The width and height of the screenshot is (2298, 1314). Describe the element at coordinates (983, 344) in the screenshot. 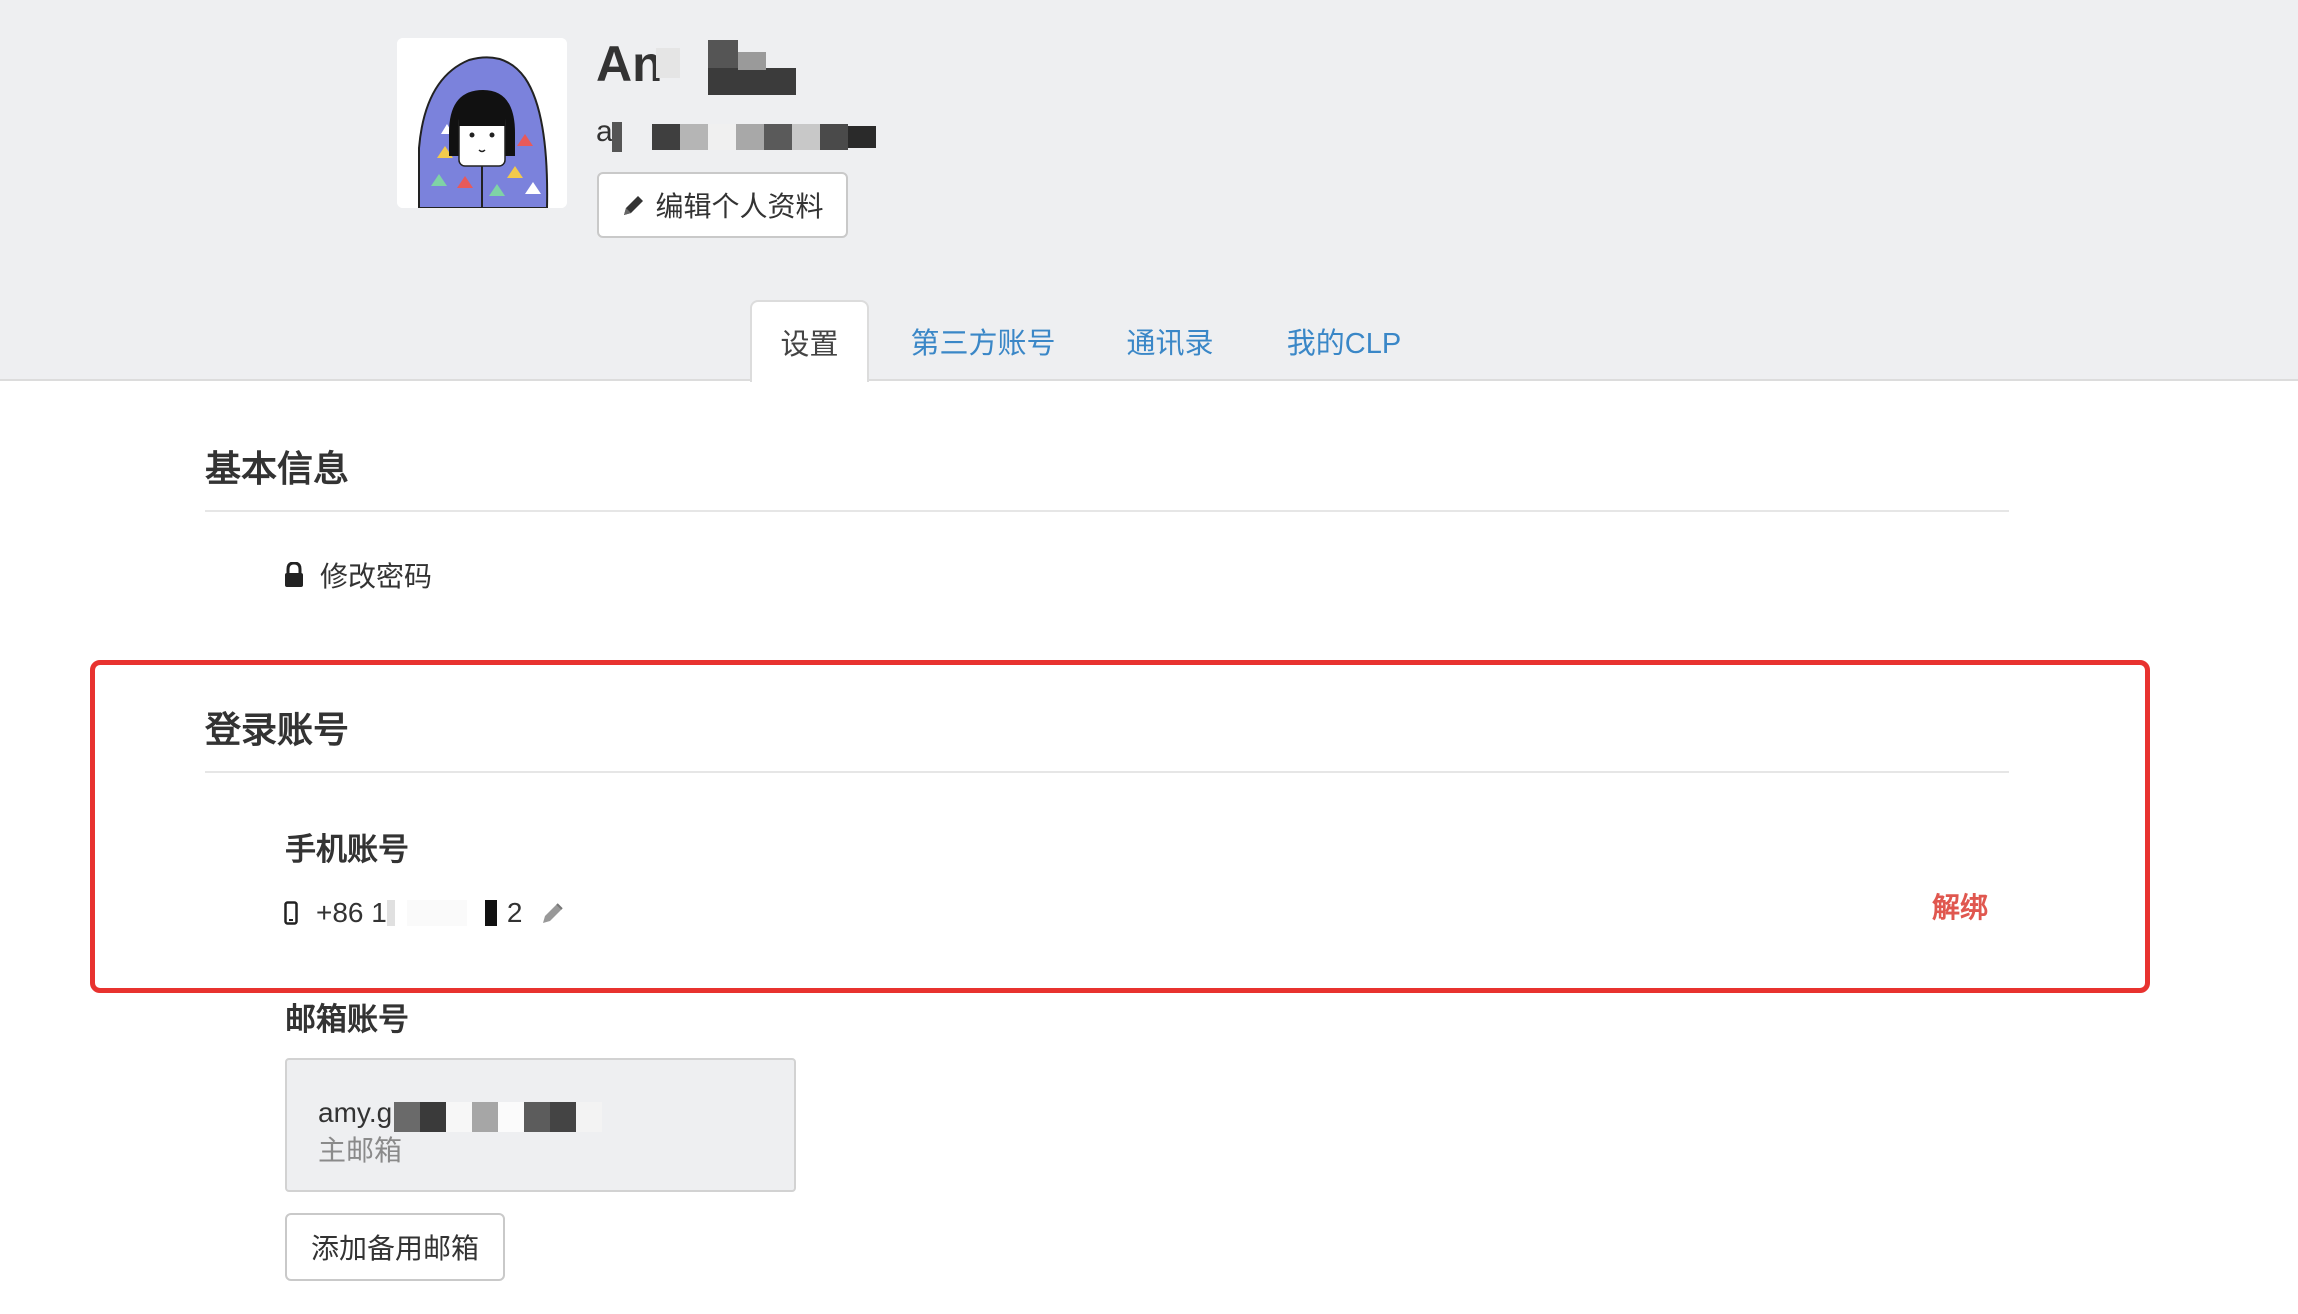

I see `tab-third-party-label: 第三方账号` at that location.